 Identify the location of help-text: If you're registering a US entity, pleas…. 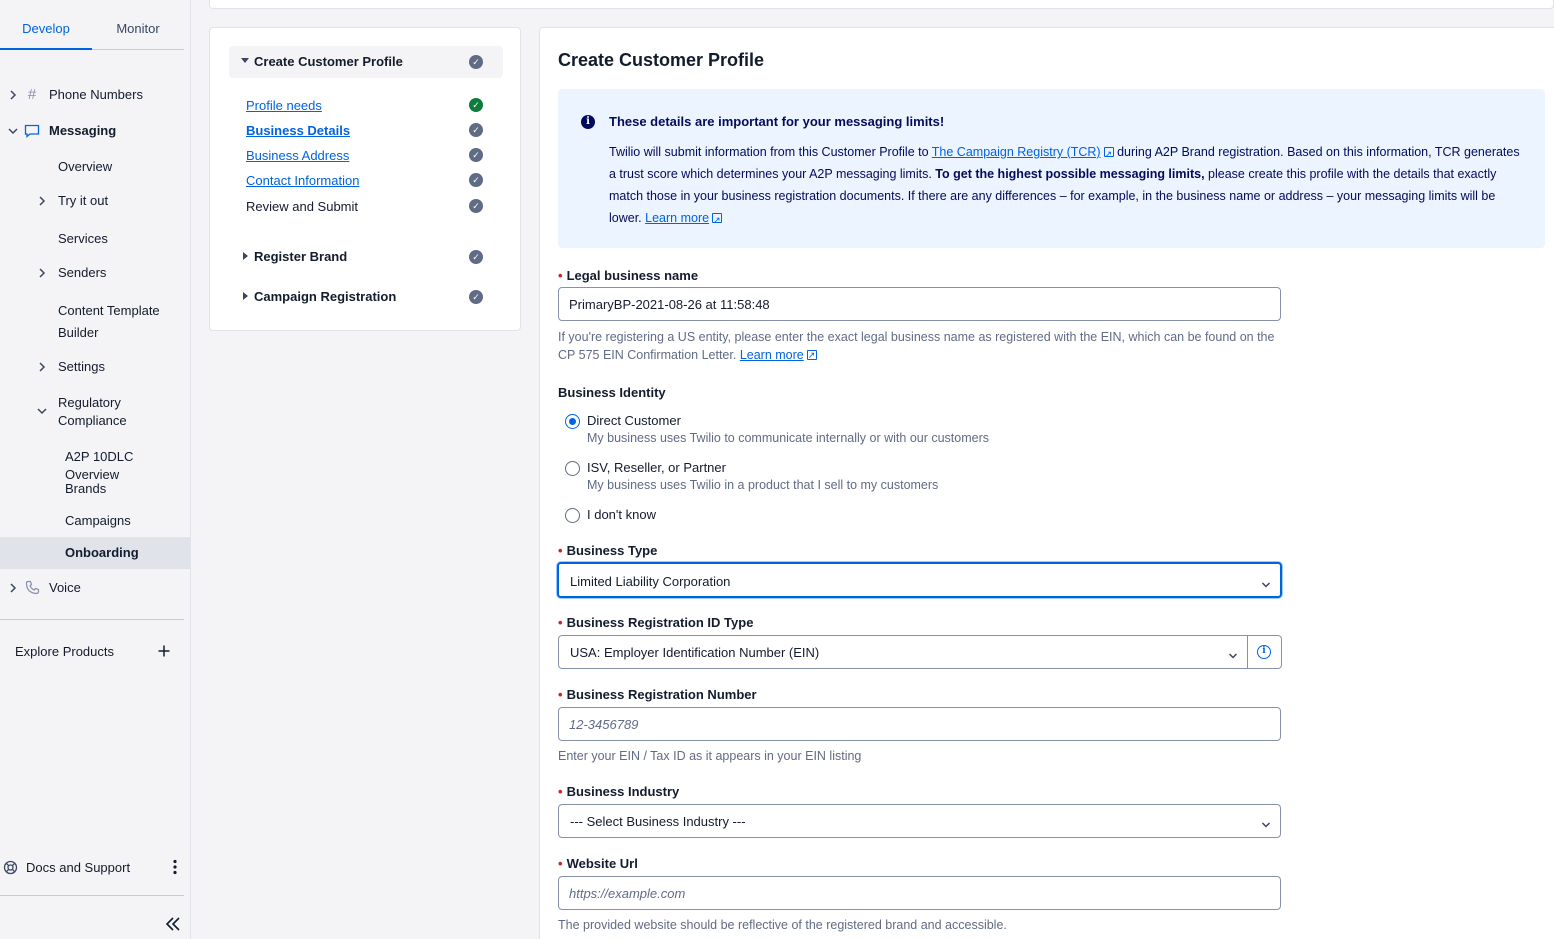
(916, 346).